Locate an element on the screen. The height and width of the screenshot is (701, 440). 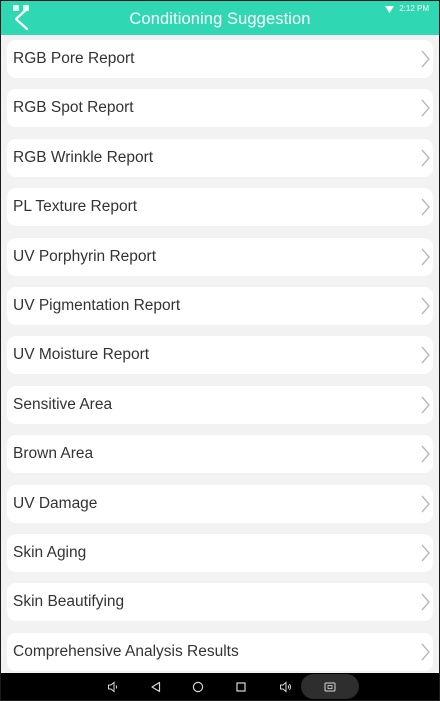
nav-recents-button is located at coordinates (241, 686).